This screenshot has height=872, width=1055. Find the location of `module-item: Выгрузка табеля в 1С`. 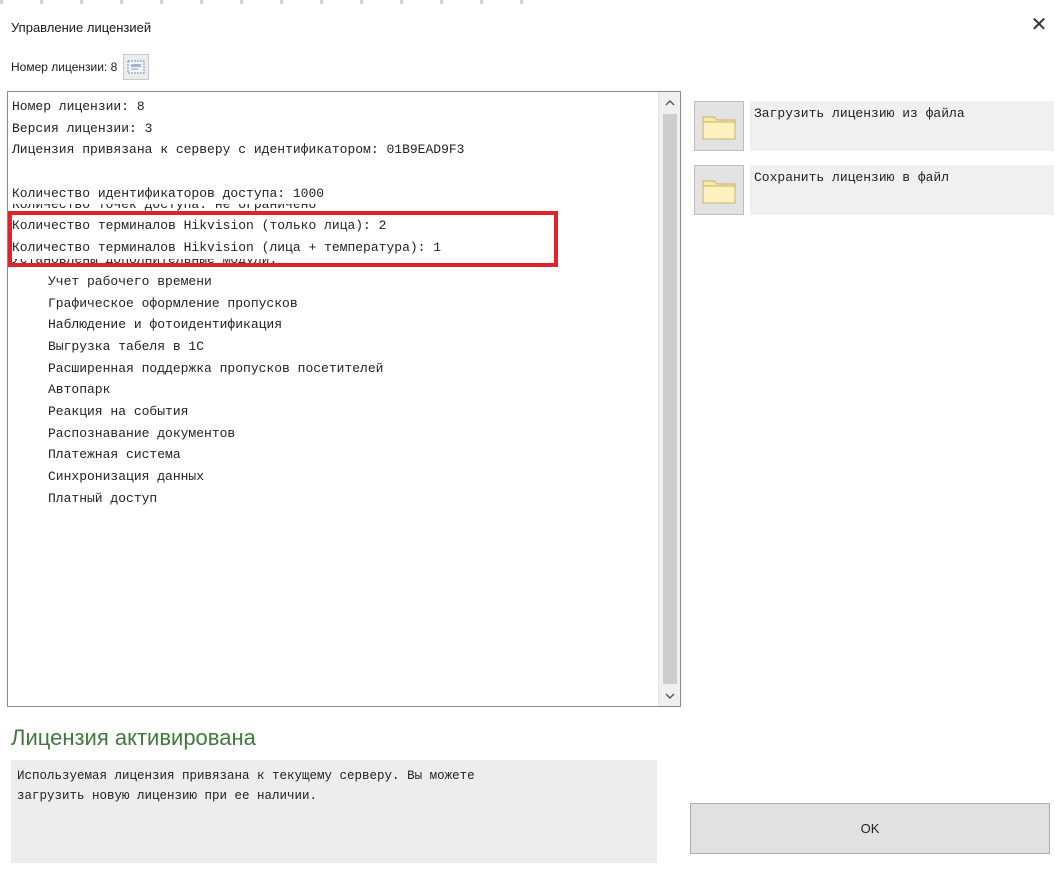

module-item: Выгрузка табеля в 1С is located at coordinates (126, 346).